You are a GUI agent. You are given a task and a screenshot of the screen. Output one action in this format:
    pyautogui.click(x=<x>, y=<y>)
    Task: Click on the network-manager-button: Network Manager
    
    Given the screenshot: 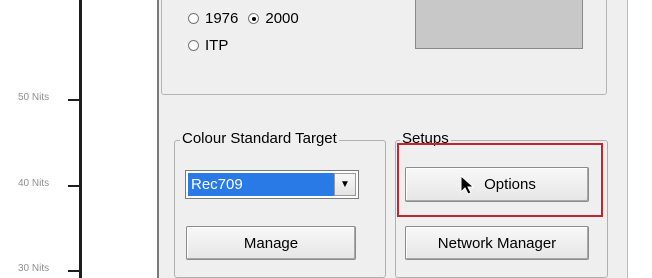 What is the action you would take?
    pyautogui.click(x=497, y=243)
    